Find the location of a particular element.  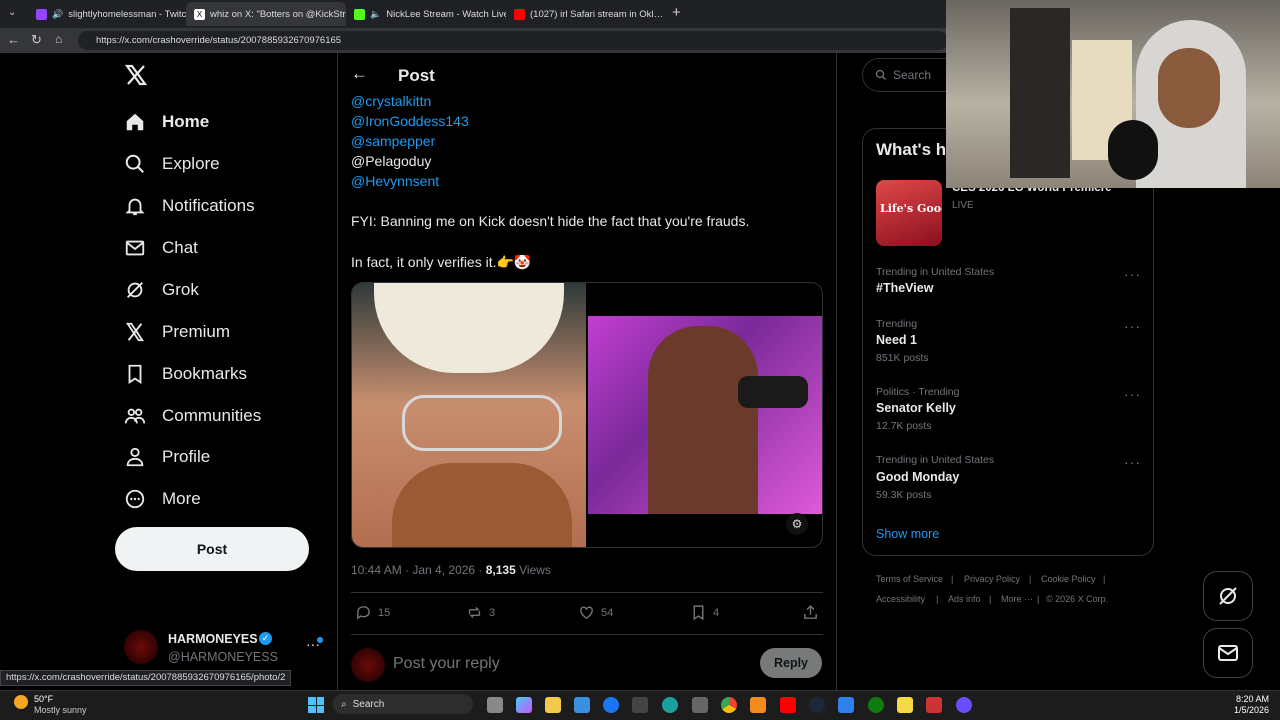

tab-x-post: X whiz on X: "Botters on @KickStrea… ✕ is located at coordinates (266, 14).